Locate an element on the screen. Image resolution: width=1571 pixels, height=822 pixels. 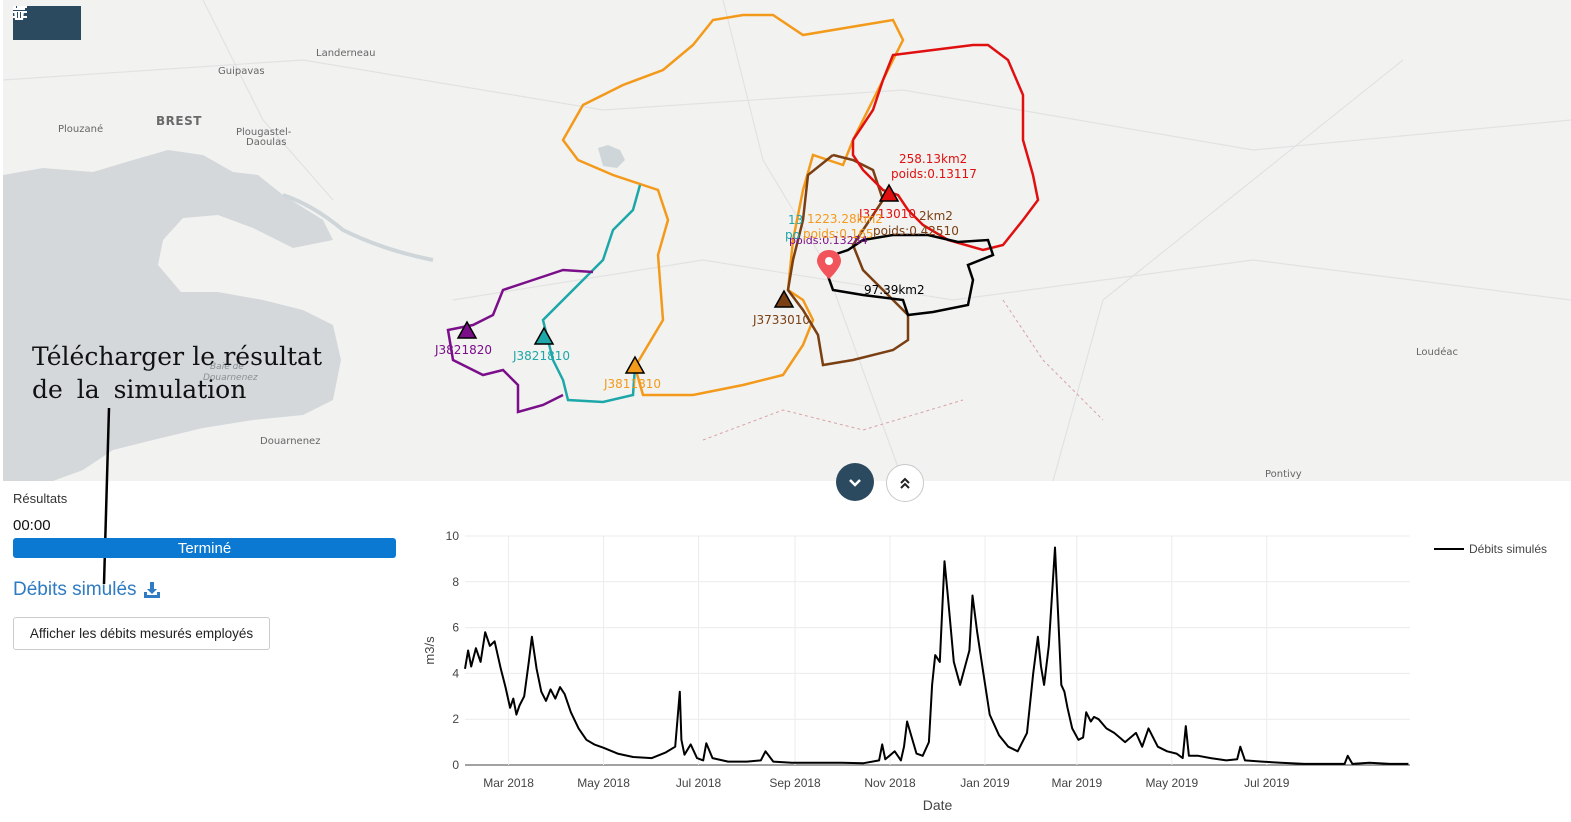
progress-bar: Terminé is located at coordinates (204, 548).